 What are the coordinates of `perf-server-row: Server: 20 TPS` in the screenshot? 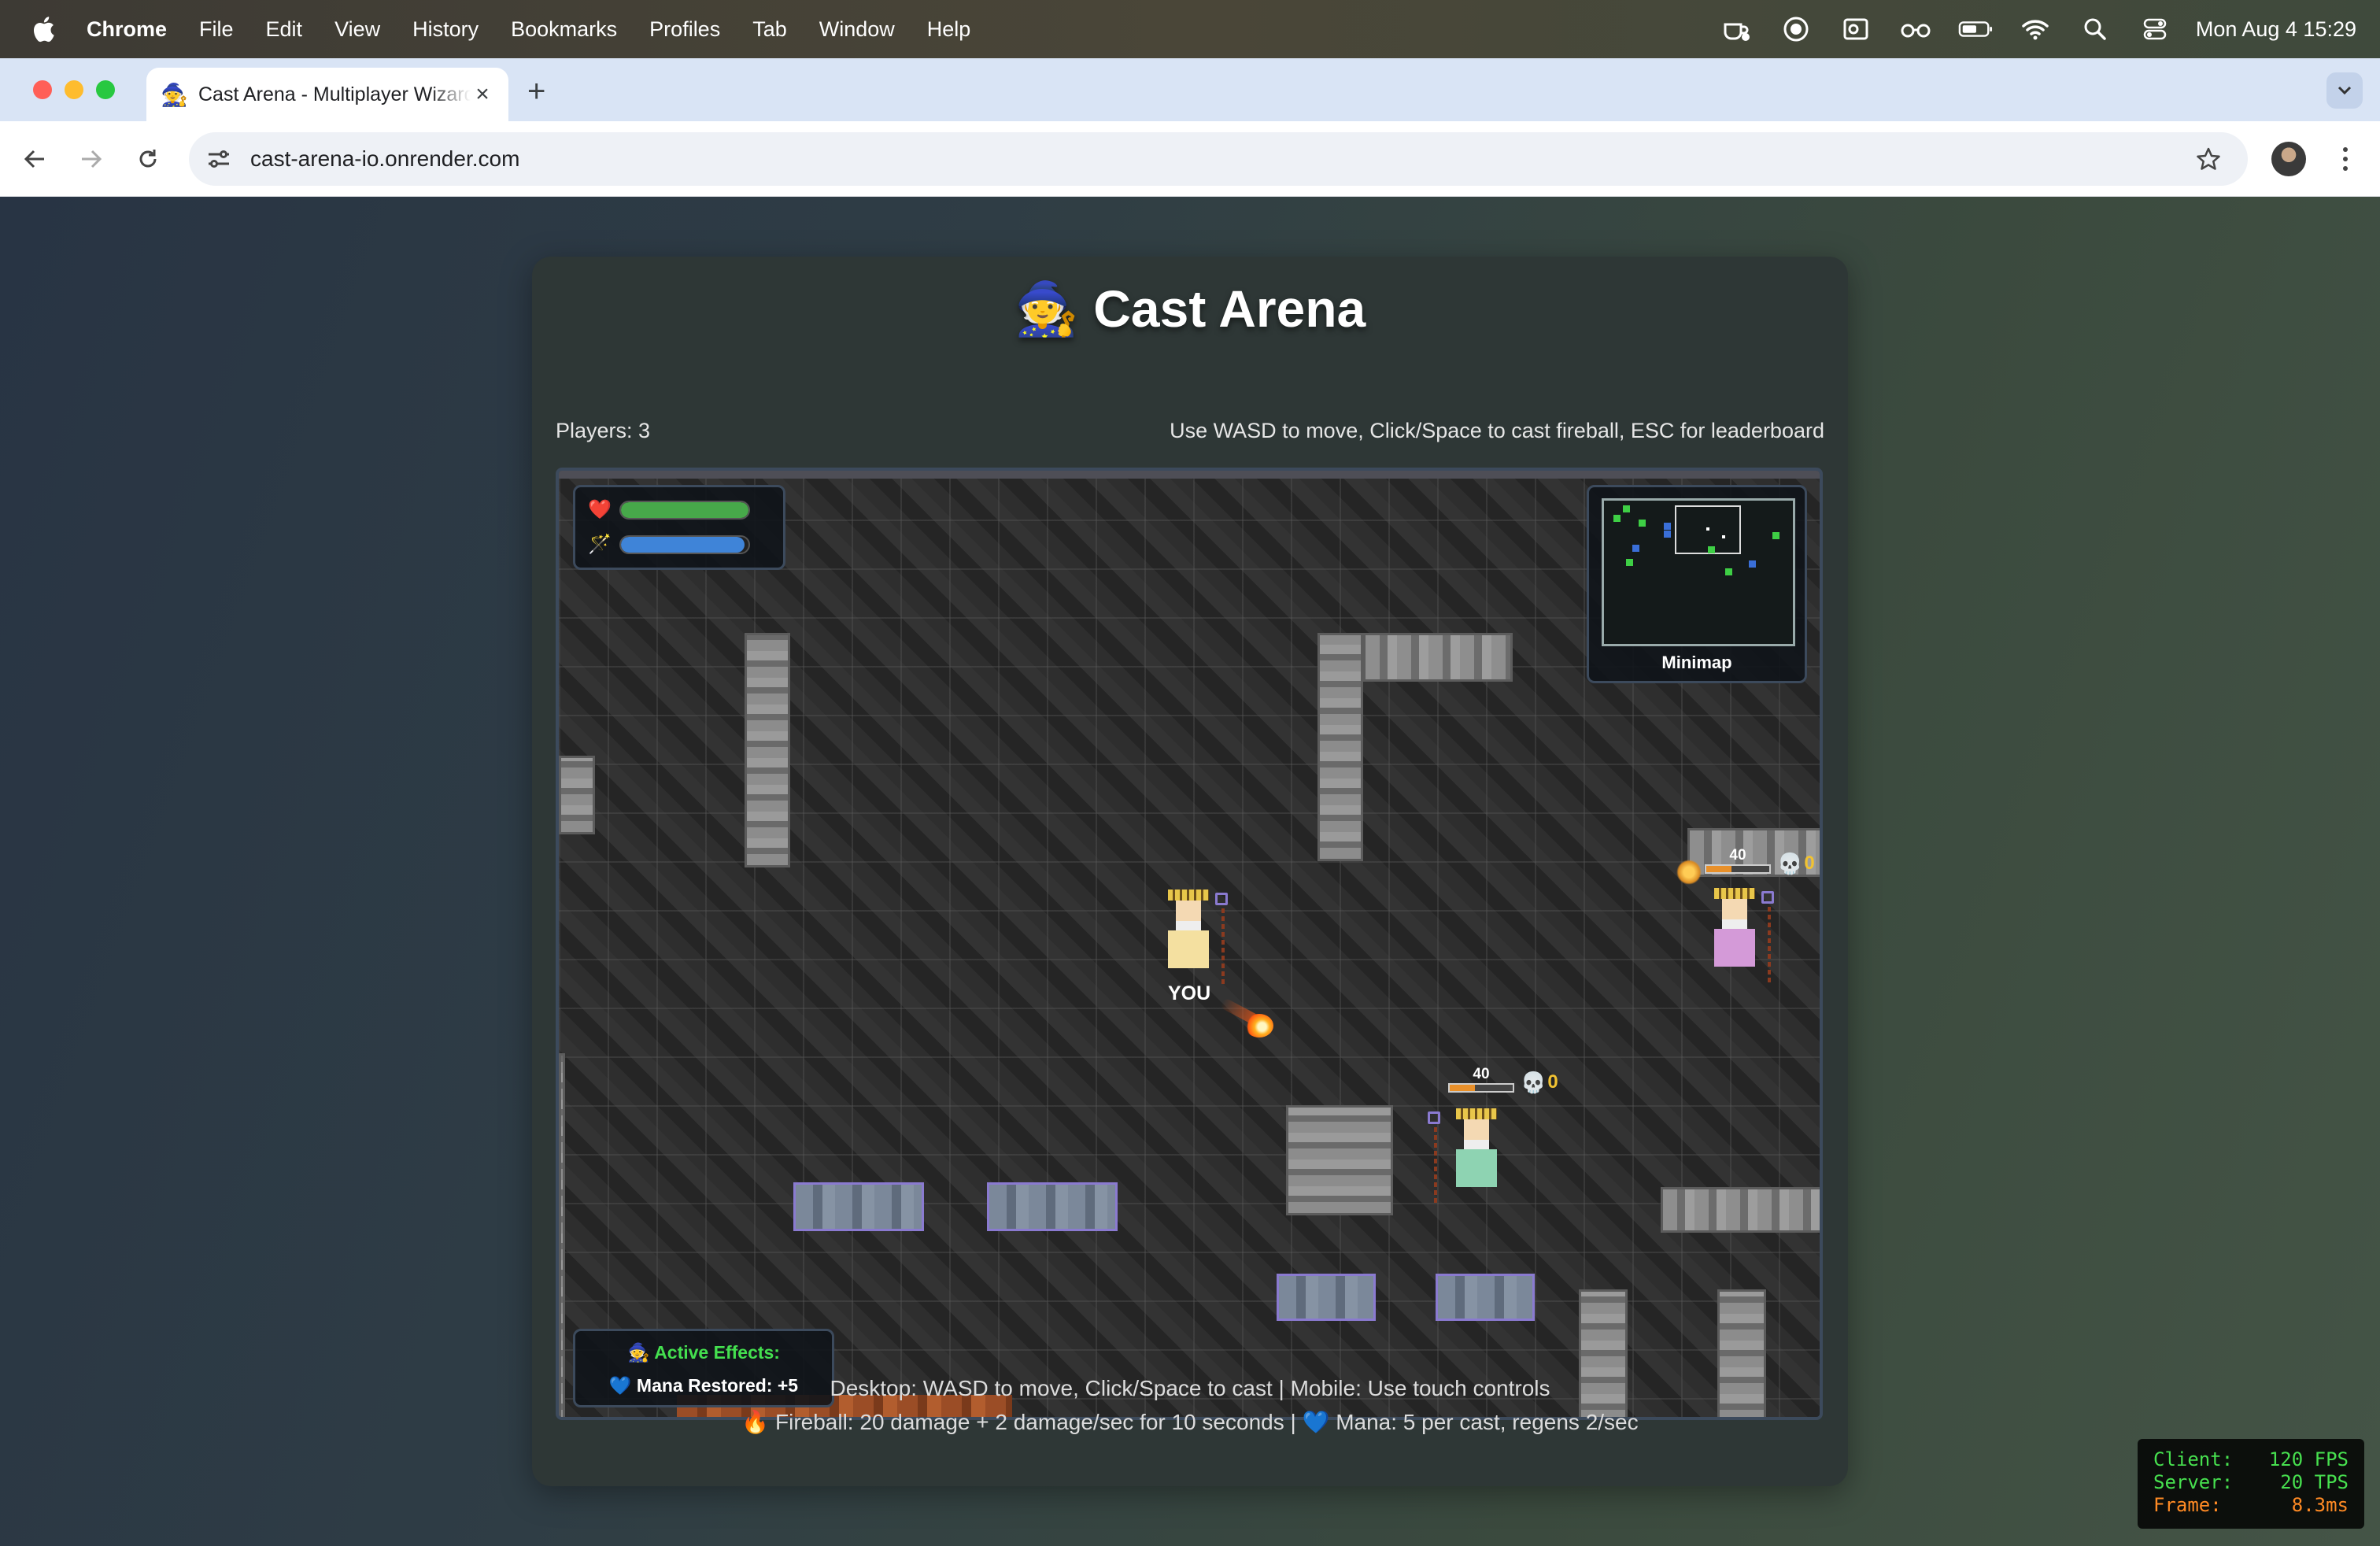 It's located at (2251, 1482).